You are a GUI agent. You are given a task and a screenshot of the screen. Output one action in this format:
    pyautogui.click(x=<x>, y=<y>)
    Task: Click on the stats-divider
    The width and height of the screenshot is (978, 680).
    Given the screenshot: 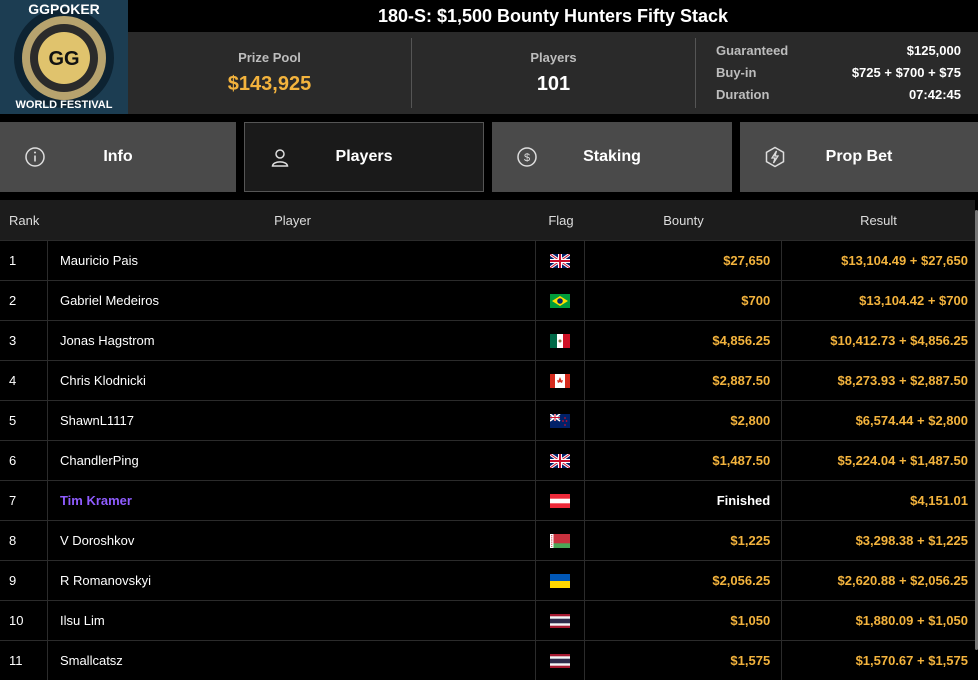 What is the action you would take?
    pyautogui.click(x=695, y=73)
    